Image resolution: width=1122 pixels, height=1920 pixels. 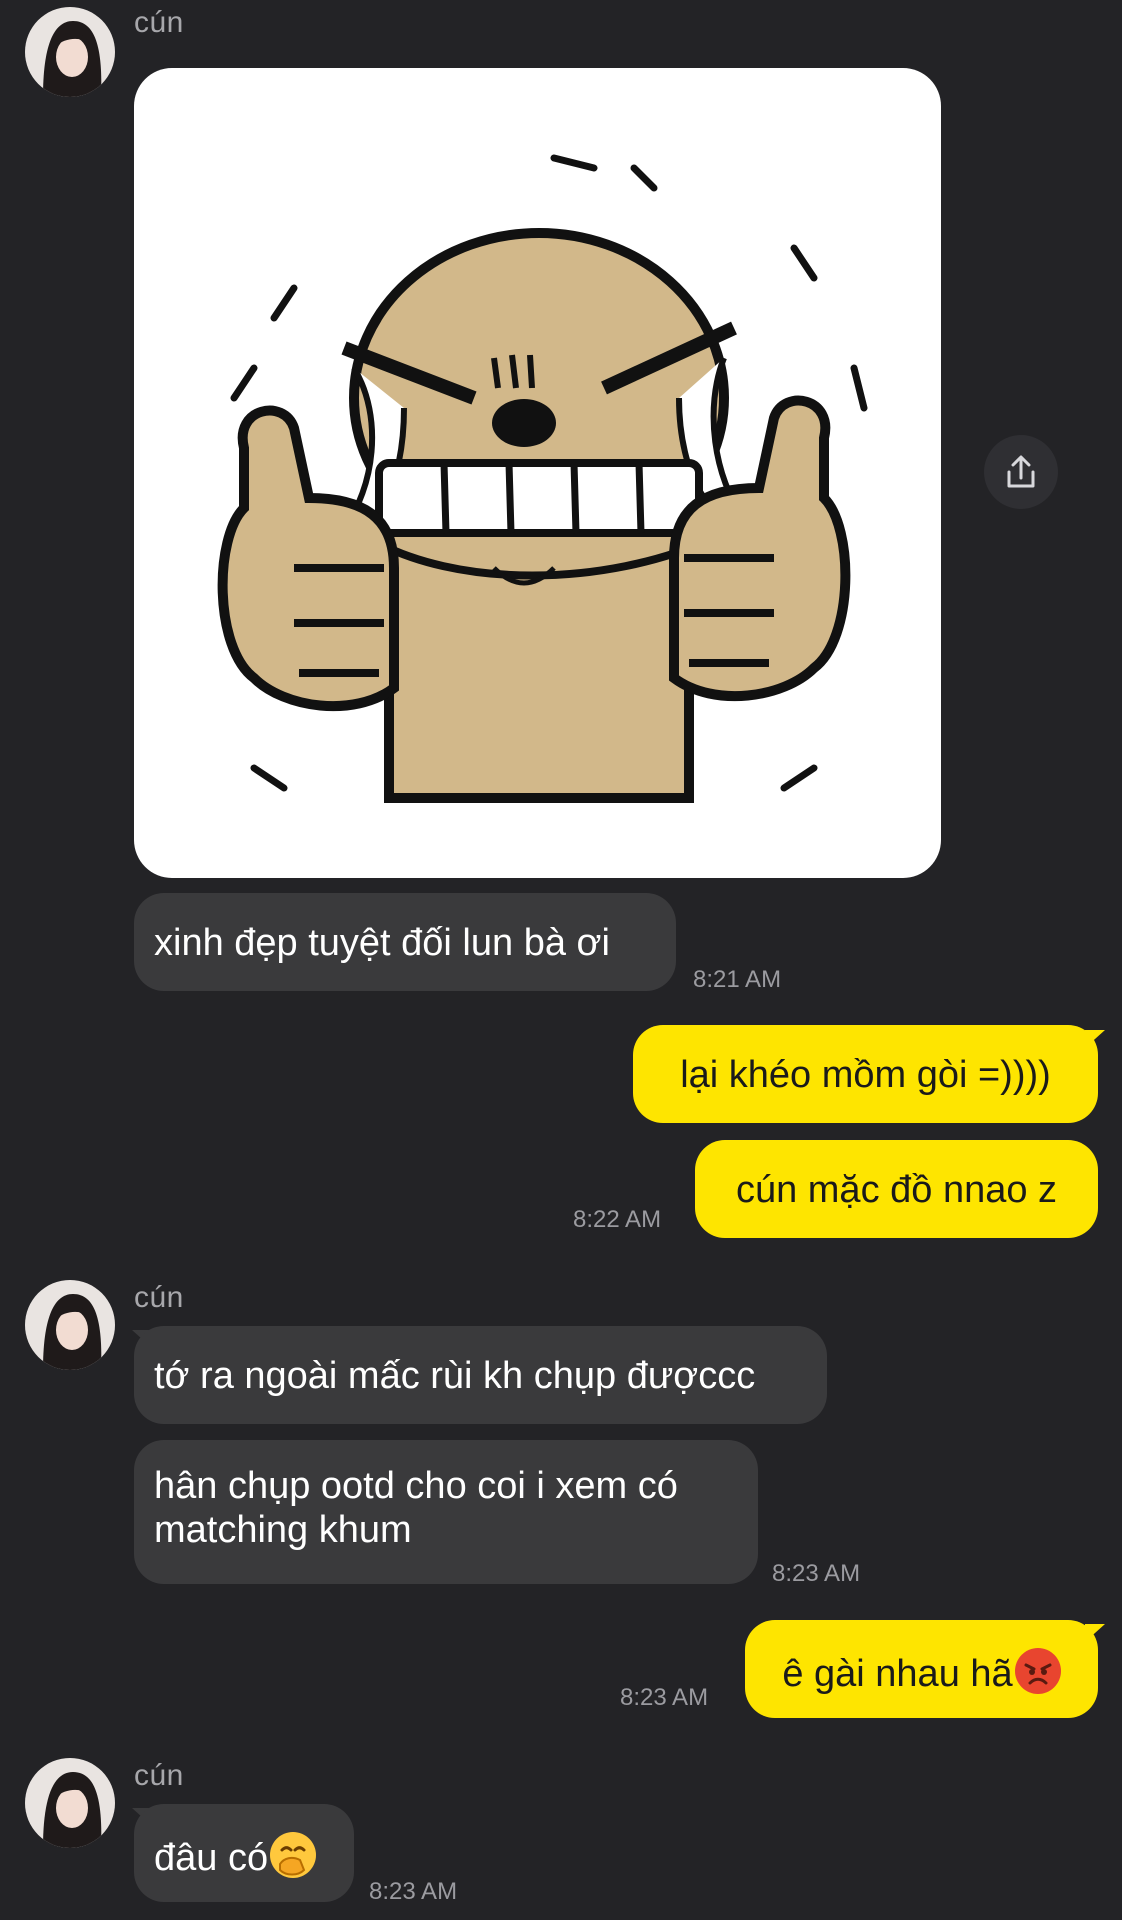 I want to click on message-text-line: hân chụp ootd cho coi i xem có, so click(x=416, y=1486).